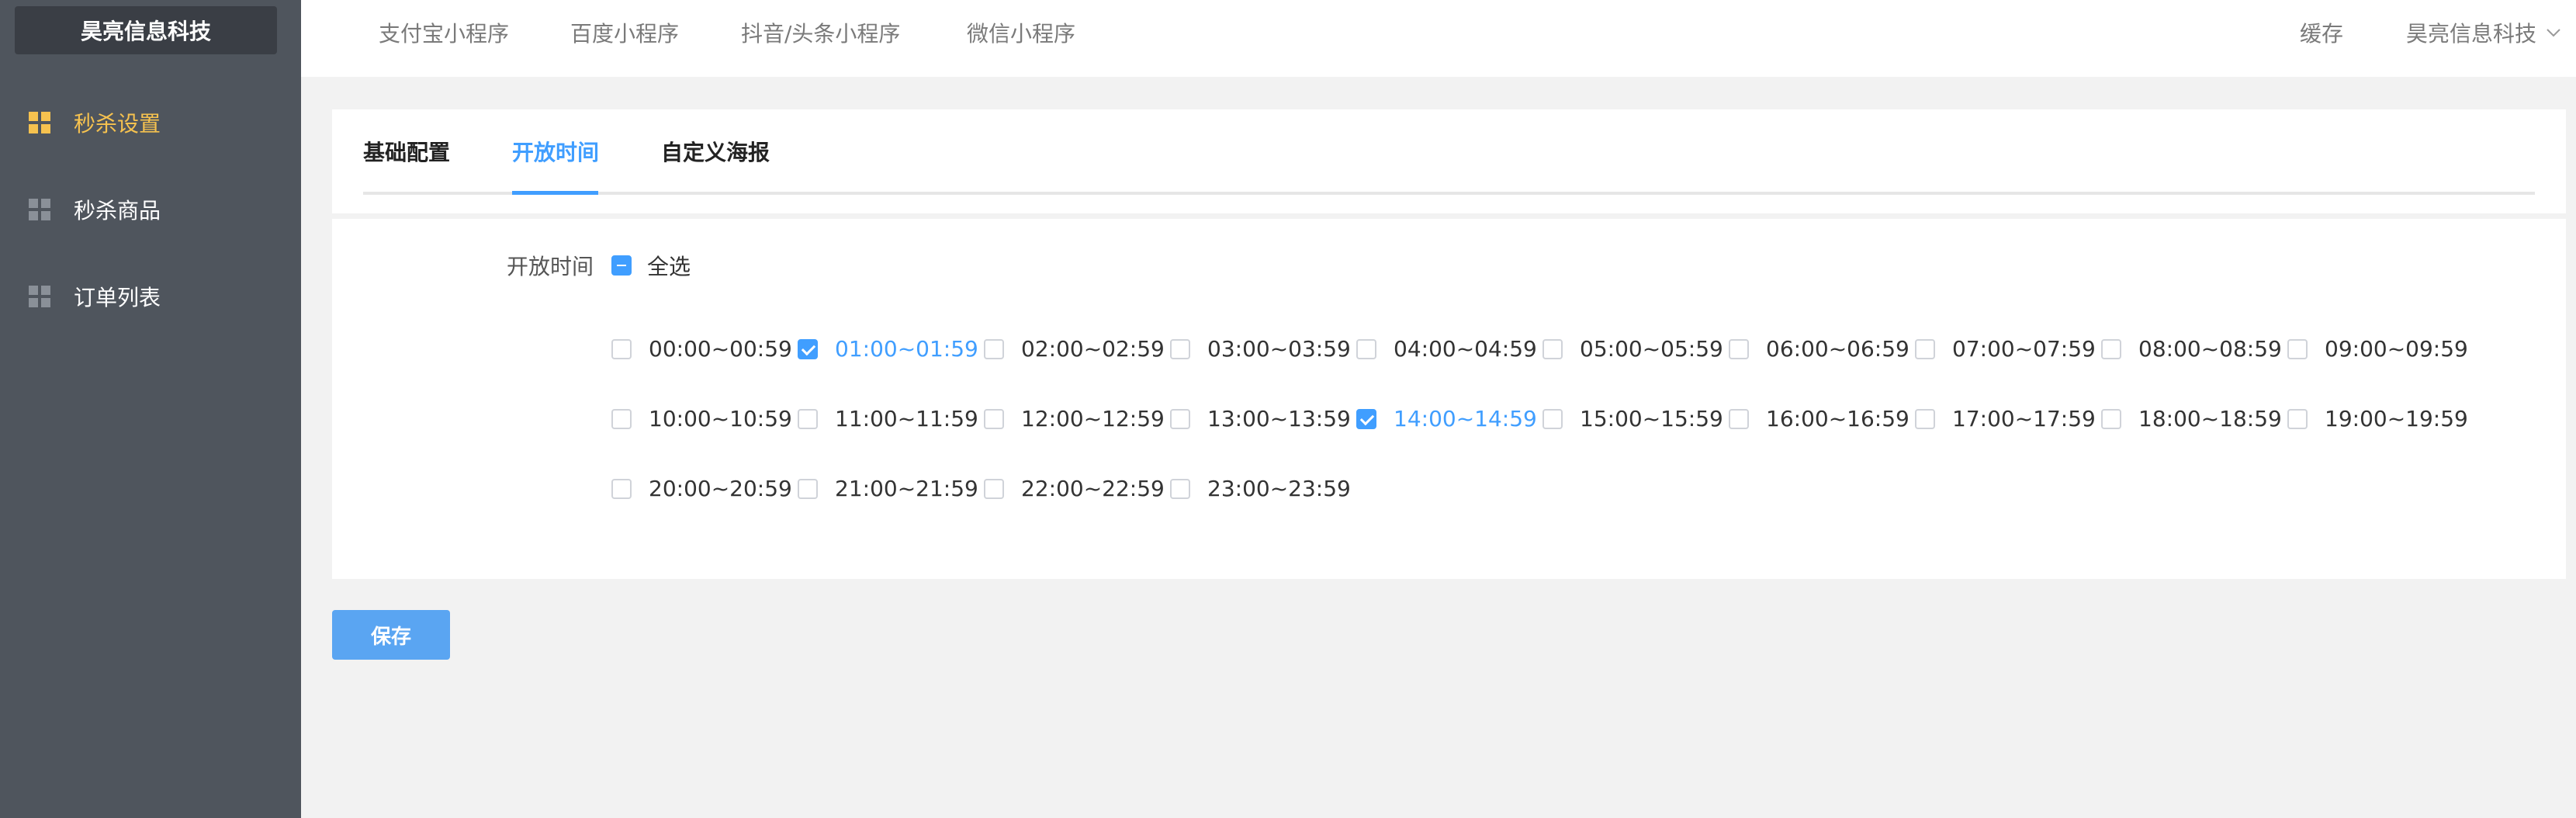  I want to click on time-slot-checkbox: 22:00~22:59, so click(1074, 489).